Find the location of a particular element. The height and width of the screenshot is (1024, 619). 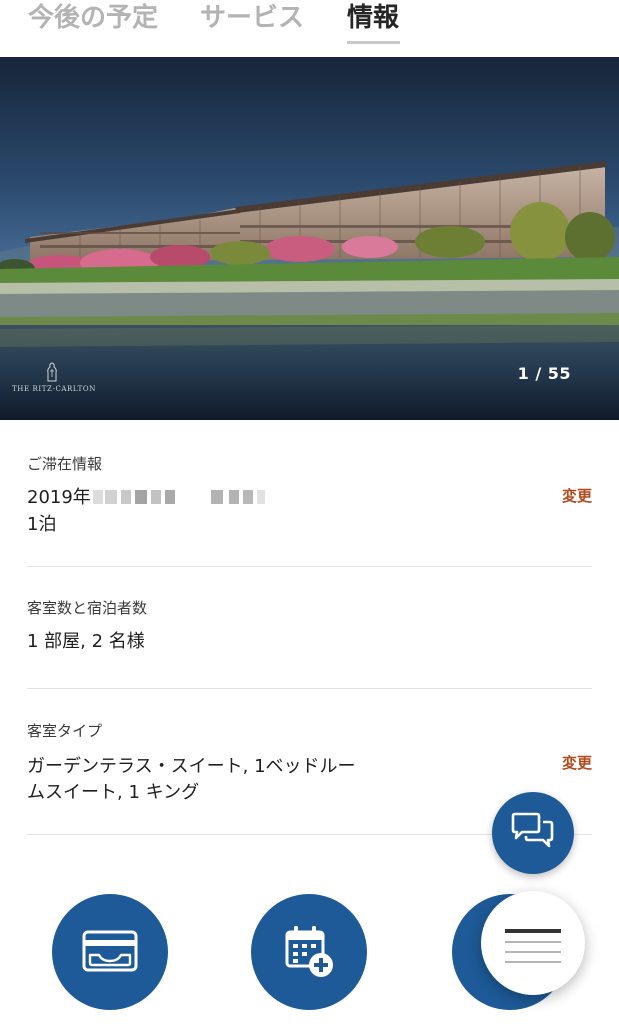

tab-services: サービス is located at coordinates (252, 22).